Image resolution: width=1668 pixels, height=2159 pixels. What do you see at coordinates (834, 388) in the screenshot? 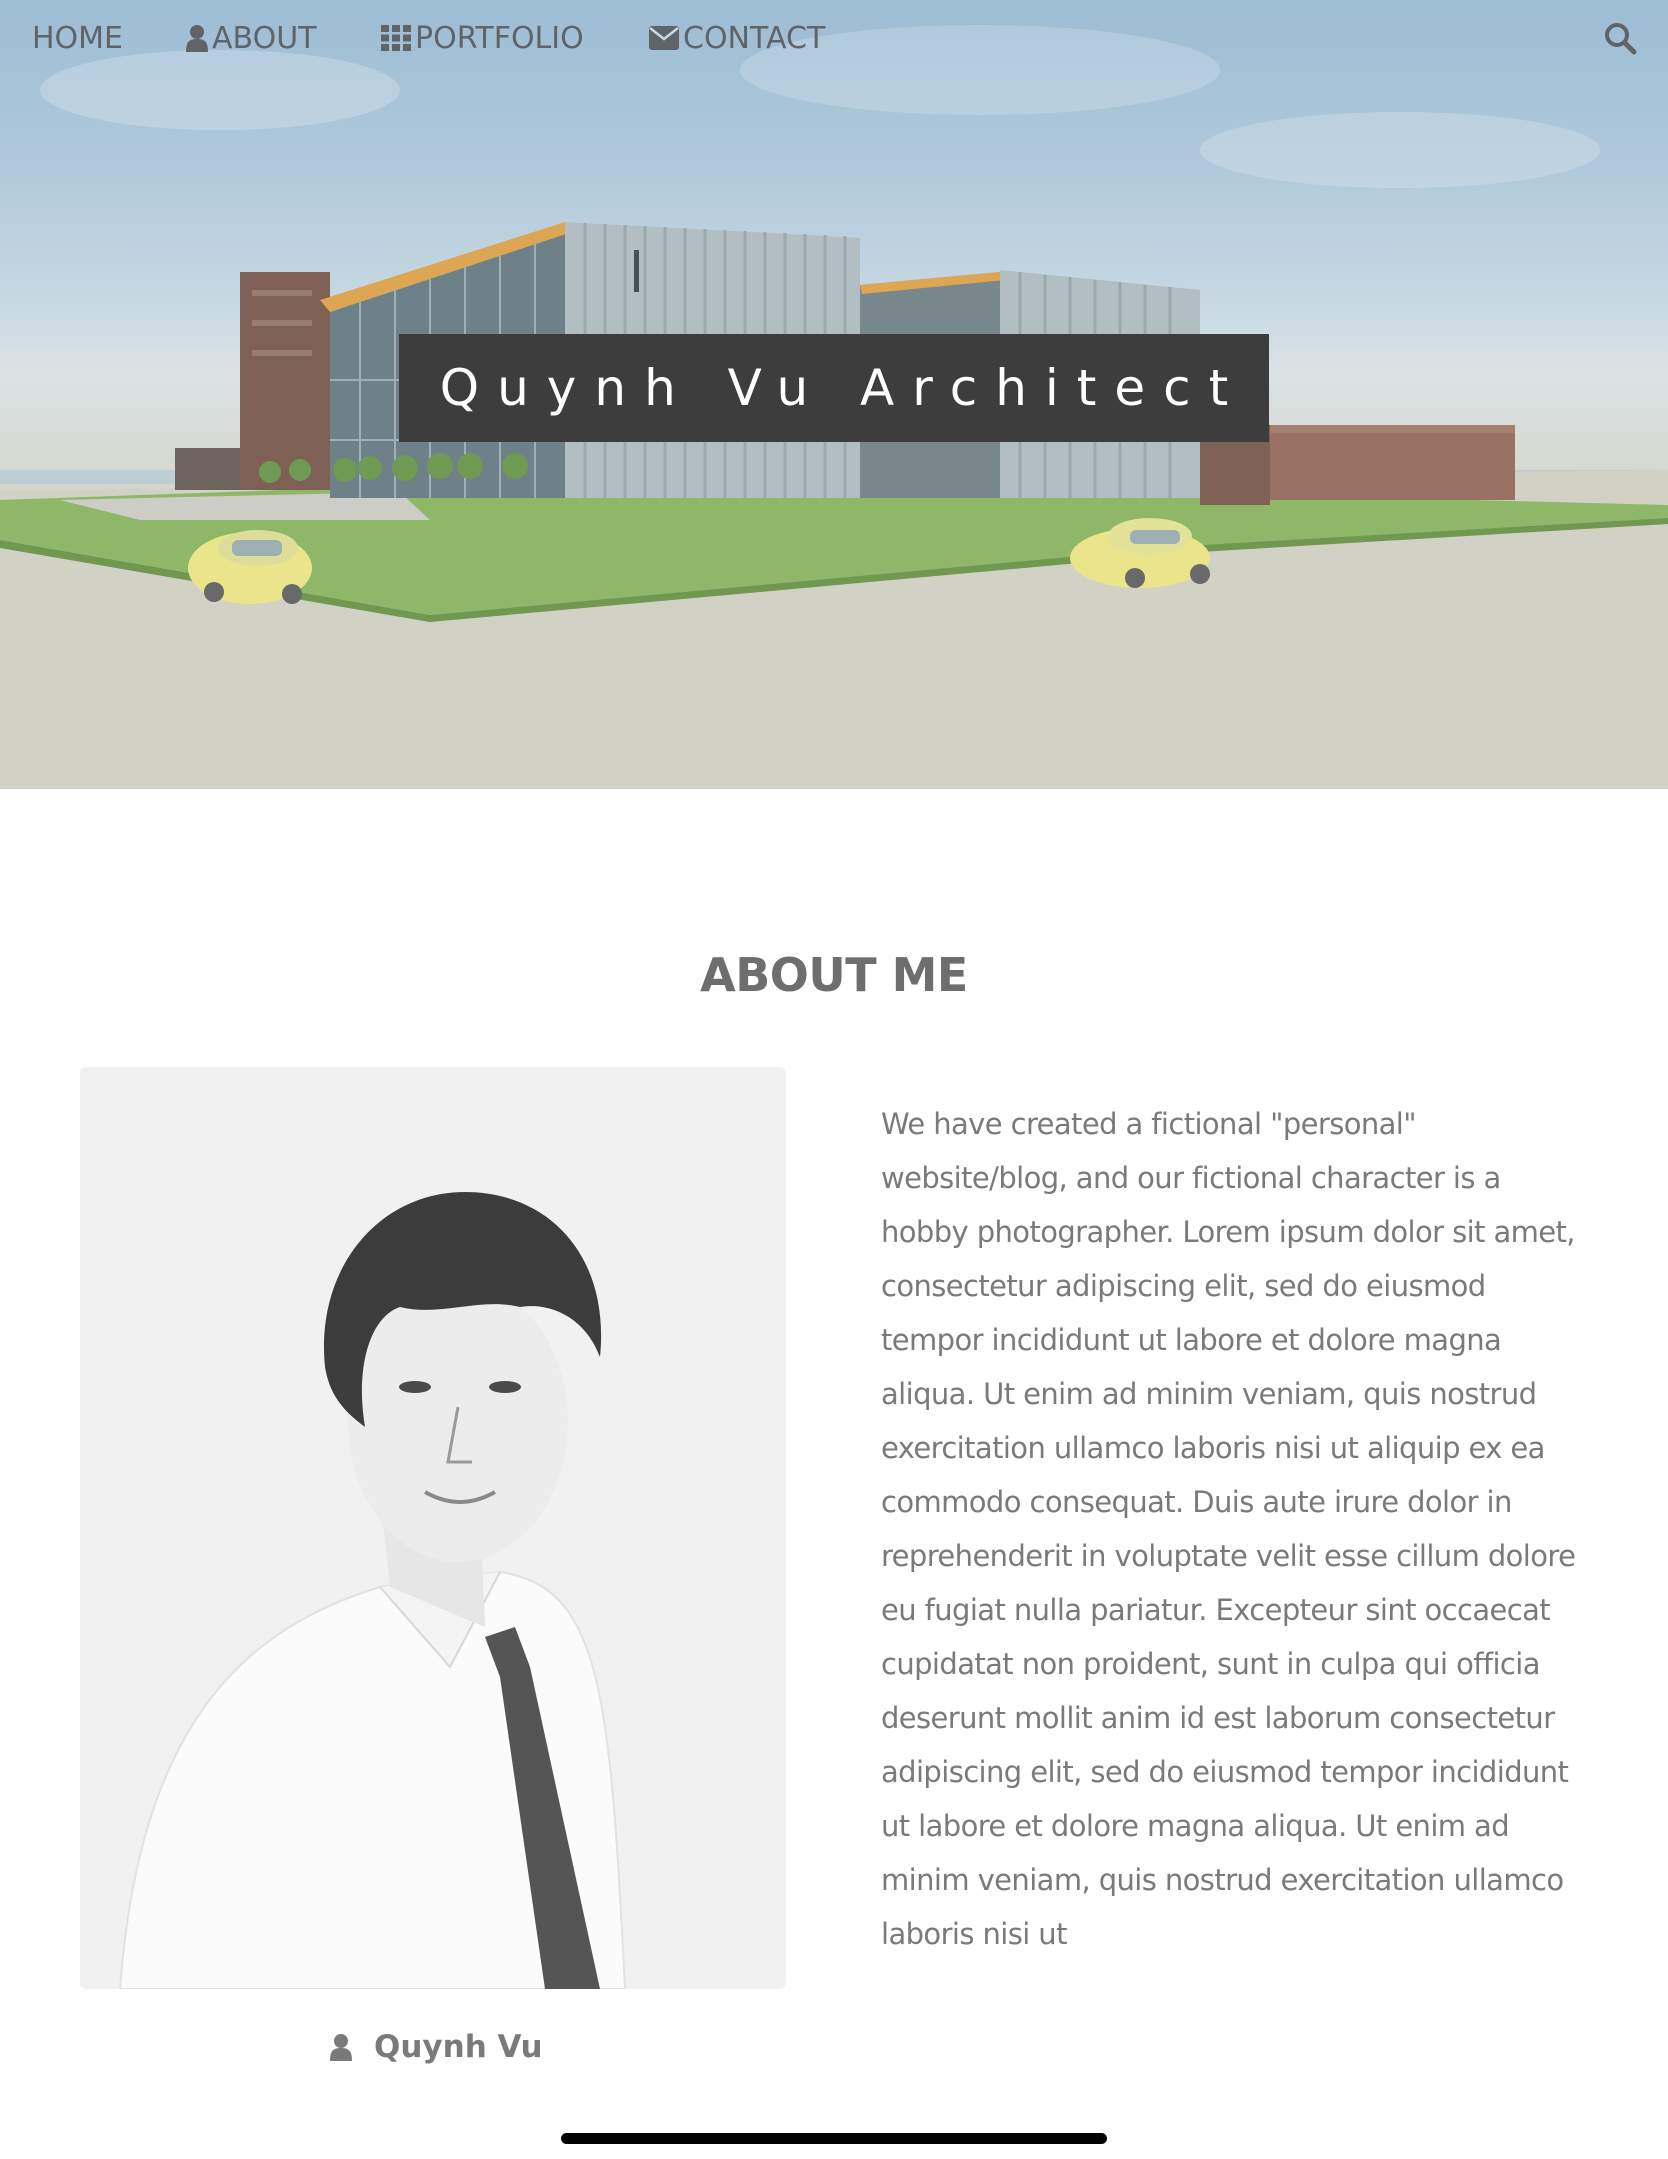
I see `hero-title: Quynh Vu Architect` at bounding box center [834, 388].